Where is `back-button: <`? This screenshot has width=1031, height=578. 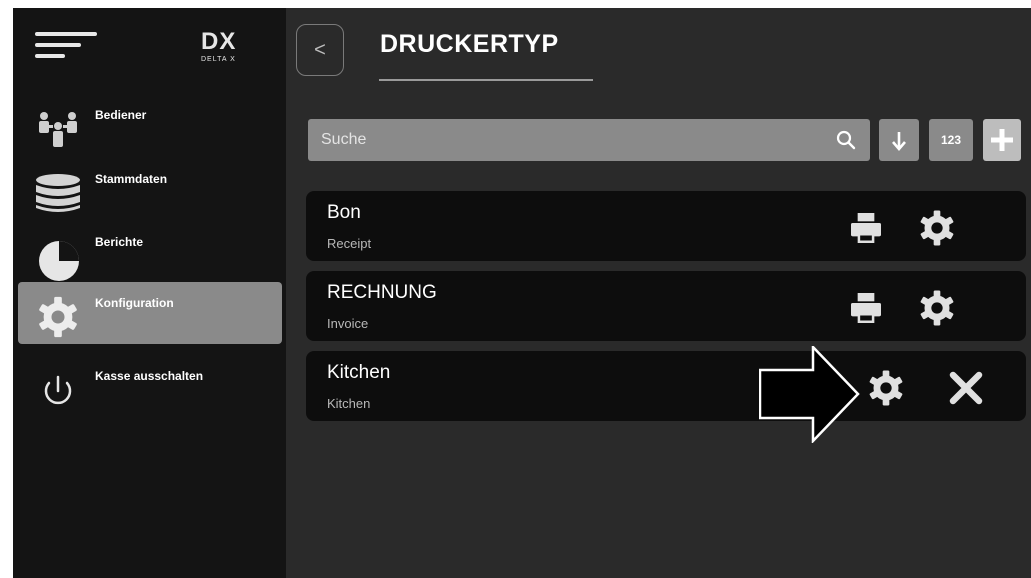
back-button: < is located at coordinates (320, 50).